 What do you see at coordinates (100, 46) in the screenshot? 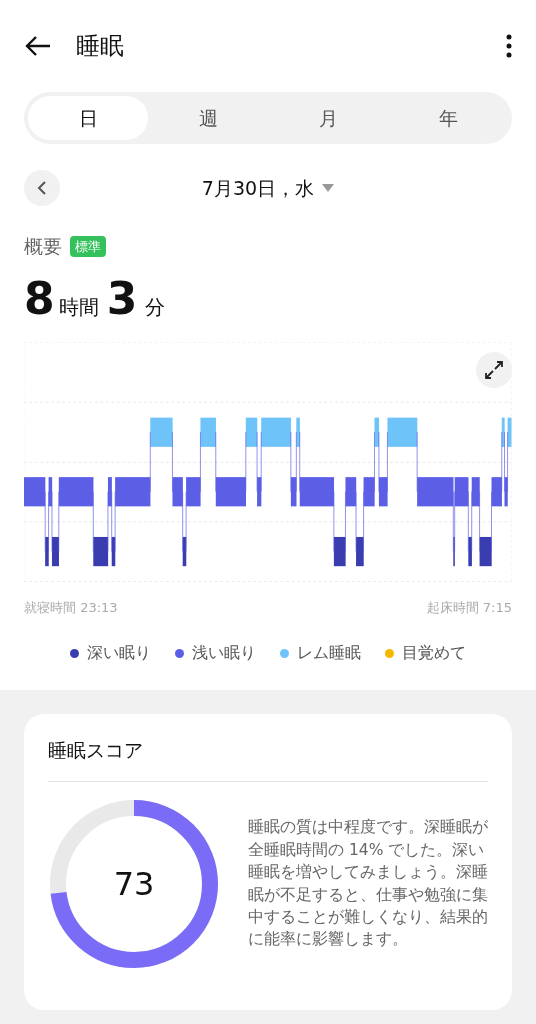
I see `page-title: 睡眠` at bounding box center [100, 46].